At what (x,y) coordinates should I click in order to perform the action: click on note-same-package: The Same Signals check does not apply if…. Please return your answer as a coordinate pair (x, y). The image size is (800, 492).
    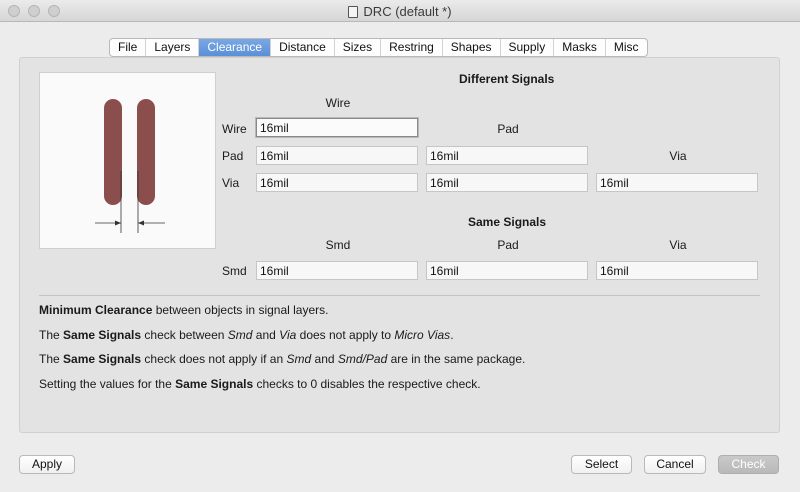
    Looking at the image, I should click on (282, 359).